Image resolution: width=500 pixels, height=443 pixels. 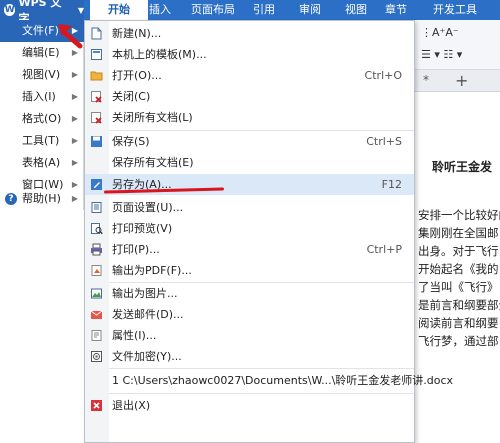 I want to click on export-pdf-icon, so click(x=96, y=270).